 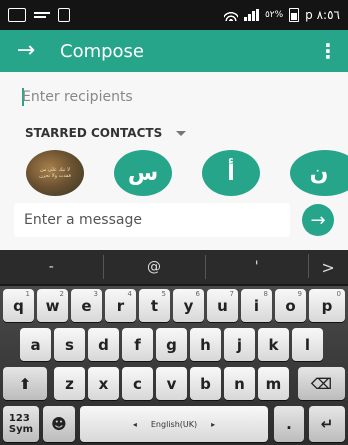 What do you see at coordinates (143, 173) in the screenshot?
I see `contact-avatar: س` at bounding box center [143, 173].